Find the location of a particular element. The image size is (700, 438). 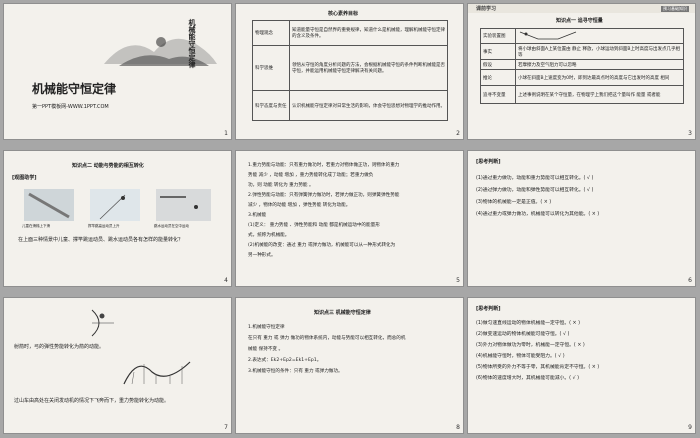

table-cell: 科学态度与责任 is located at coordinates (271, 105).